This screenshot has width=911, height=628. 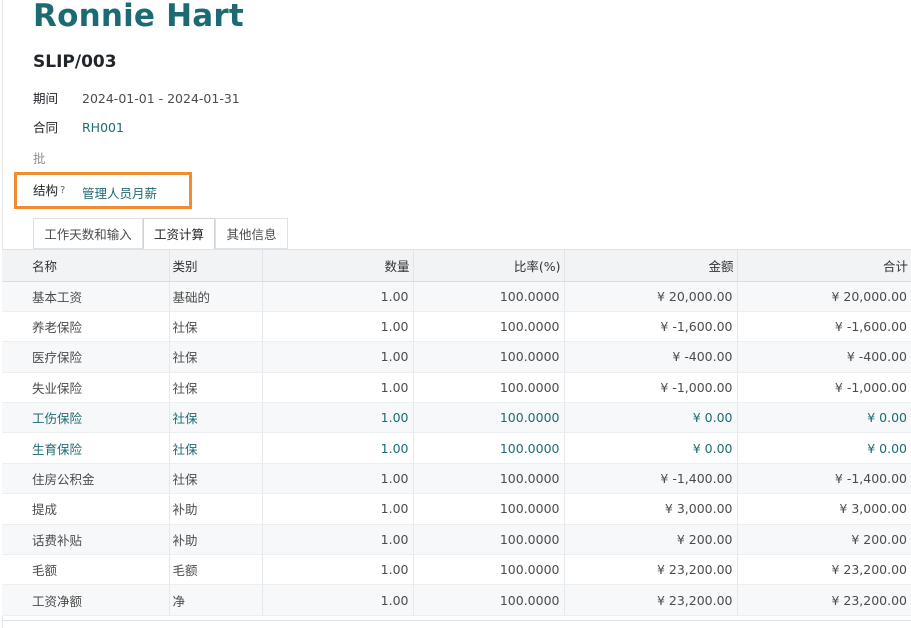 What do you see at coordinates (179, 234) in the screenshot?
I see `tab-salary-computation: 工资计算` at bounding box center [179, 234].